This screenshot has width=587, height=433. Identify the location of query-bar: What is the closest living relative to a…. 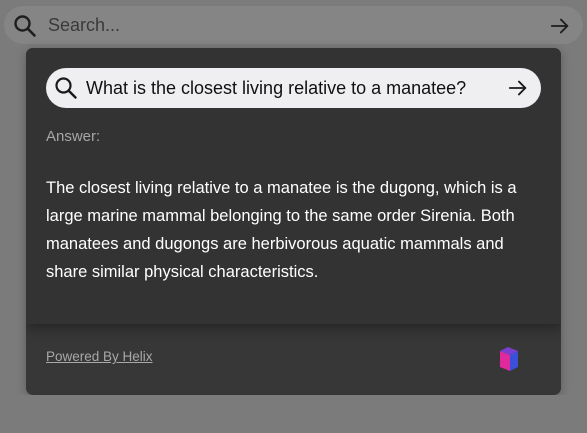
(293, 88).